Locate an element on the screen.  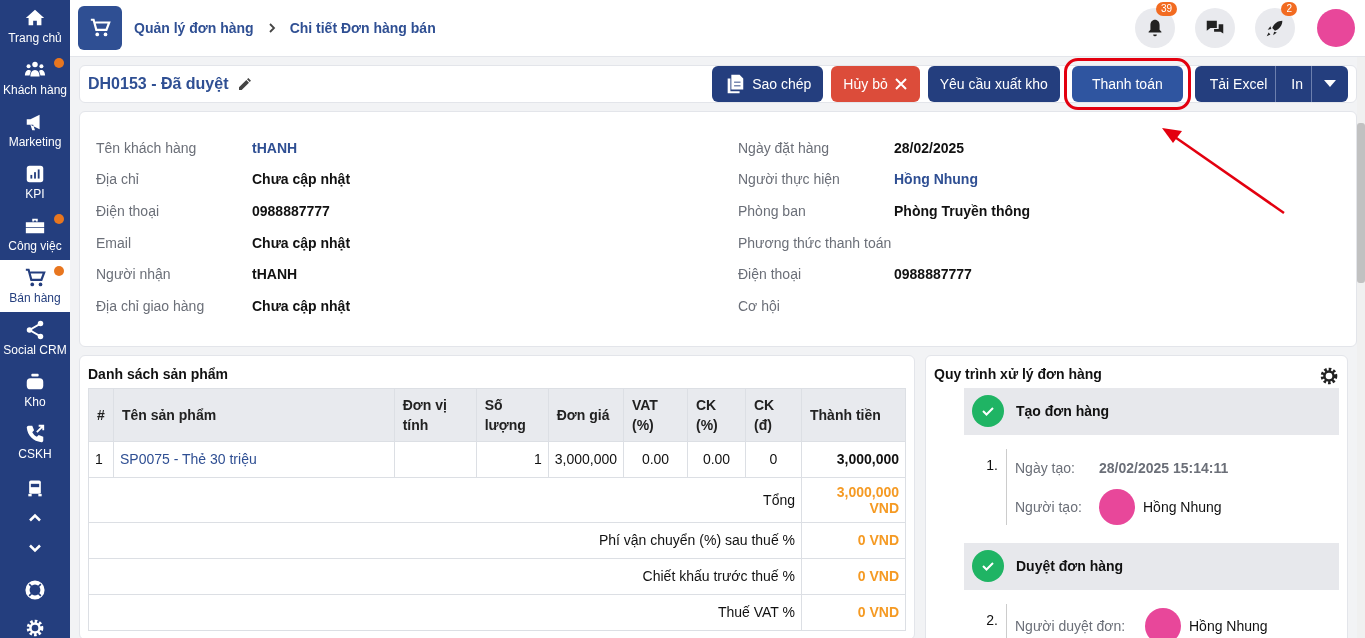
summary-label: Chiết khấu trước thuế % is located at coordinates (445, 576).